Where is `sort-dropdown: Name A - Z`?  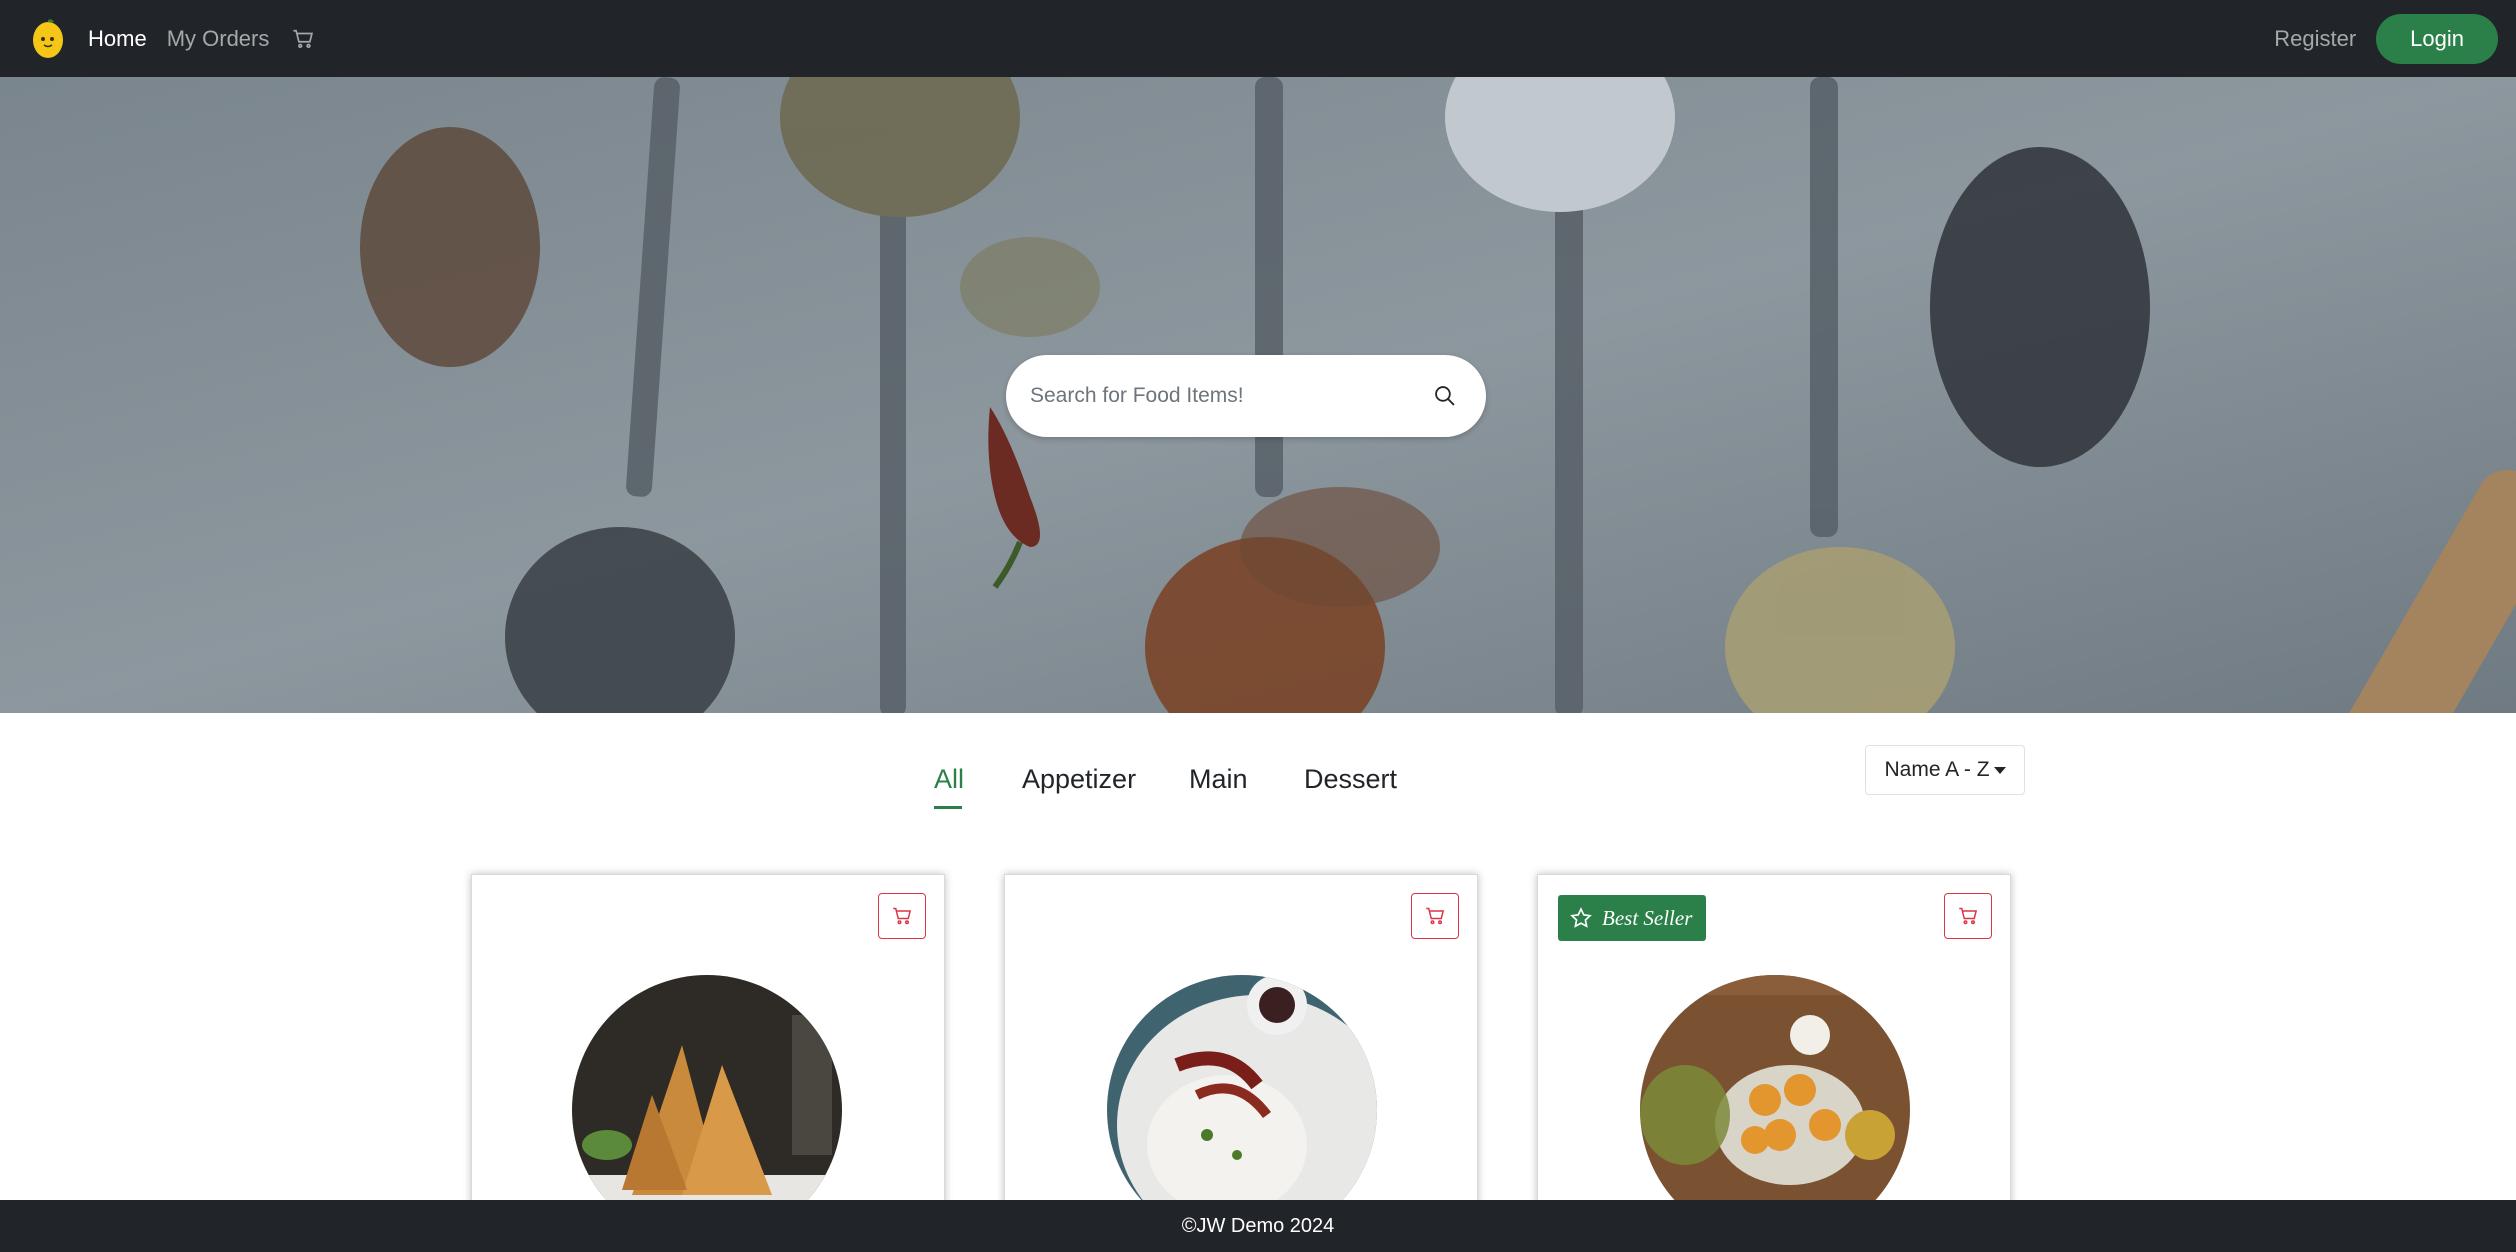
sort-dropdown: Name A - Z is located at coordinates (1945, 770).